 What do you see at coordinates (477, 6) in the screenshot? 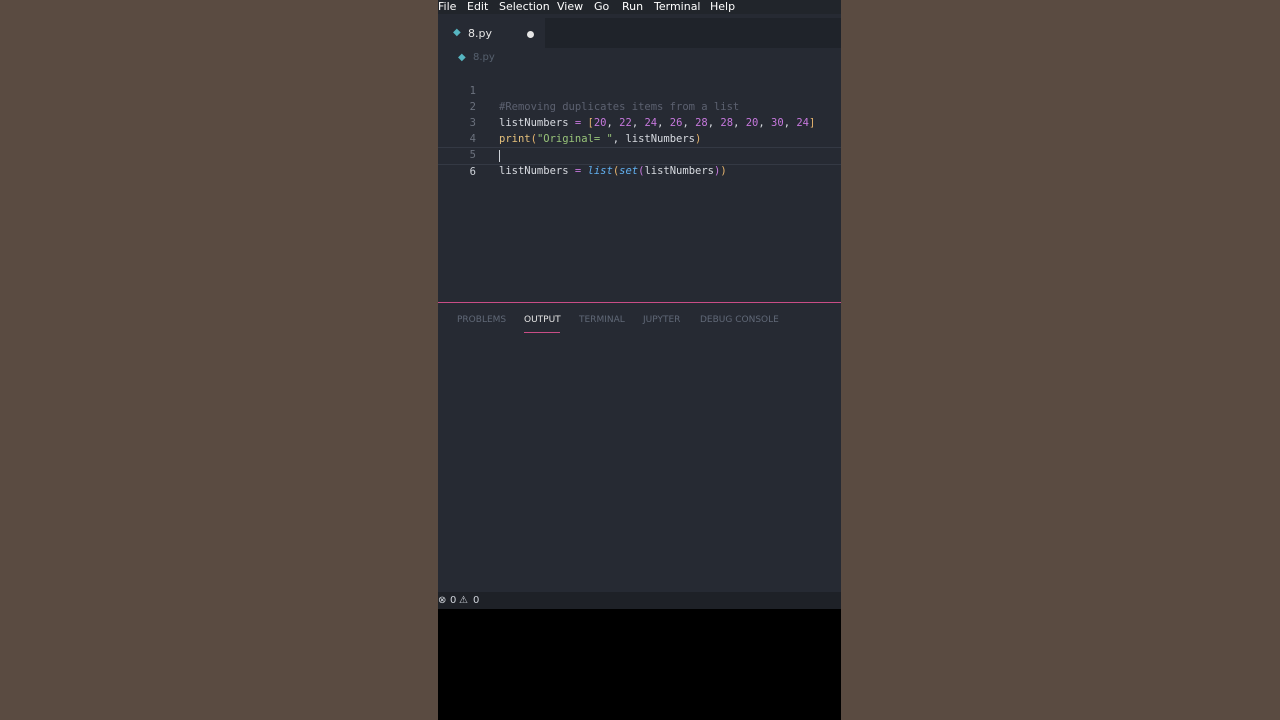
I see `menu-edit: Edit` at bounding box center [477, 6].